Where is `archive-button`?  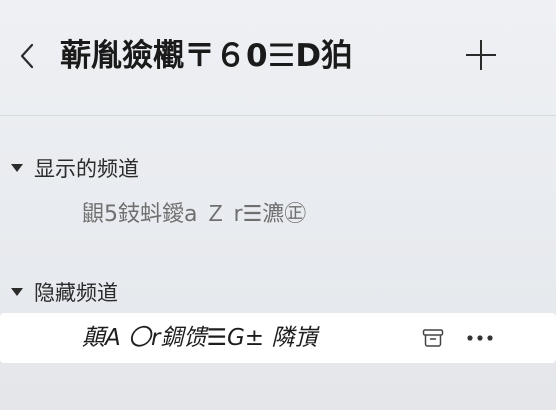
archive-button is located at coordinates (433, 338).